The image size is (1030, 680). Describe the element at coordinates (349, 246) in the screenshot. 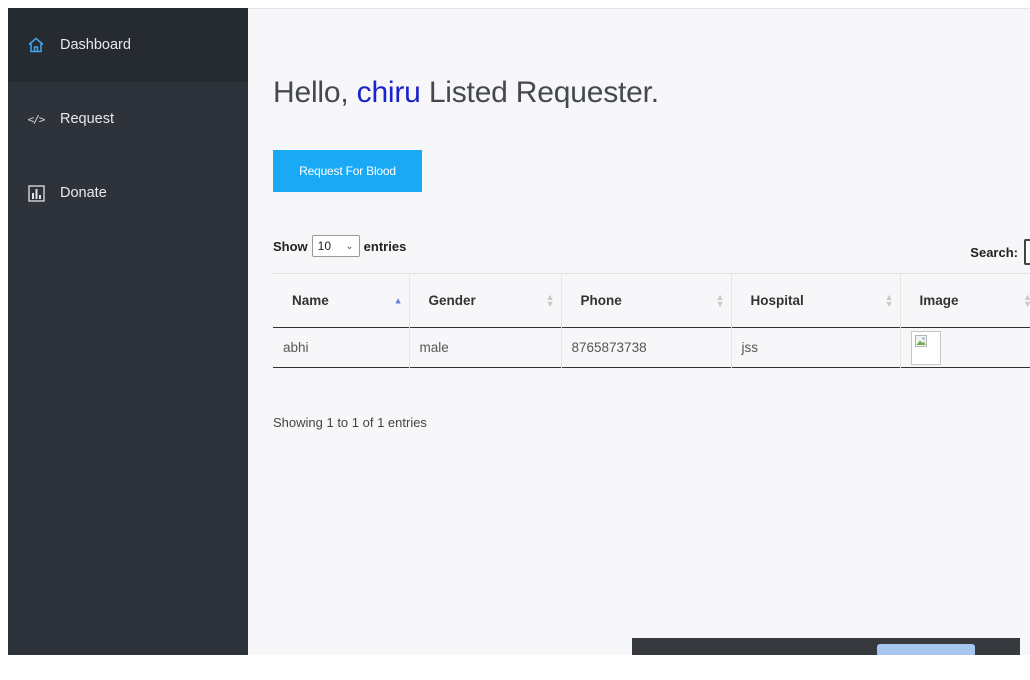

I see `chevron-down-icon: ⌄` at that location.